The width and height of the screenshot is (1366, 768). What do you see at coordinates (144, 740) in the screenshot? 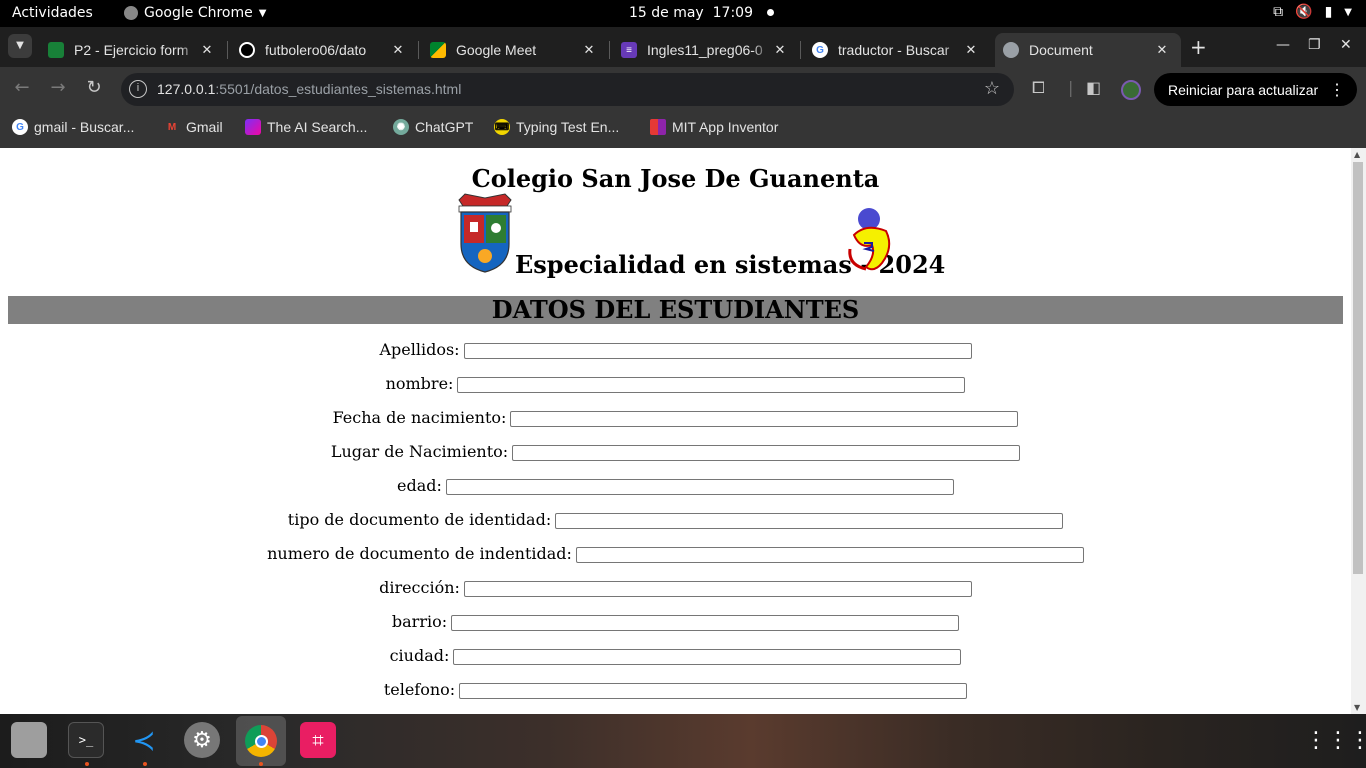
I see `vscode-icon: ≺` at bounding box center [144, 740].